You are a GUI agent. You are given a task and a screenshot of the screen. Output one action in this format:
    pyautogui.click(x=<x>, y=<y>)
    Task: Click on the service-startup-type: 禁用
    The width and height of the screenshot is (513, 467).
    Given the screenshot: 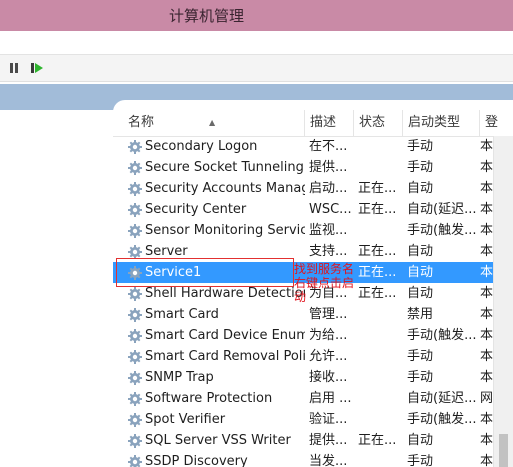 What is the action you would take?
    pyautogui.click(x=420, y=314)
    